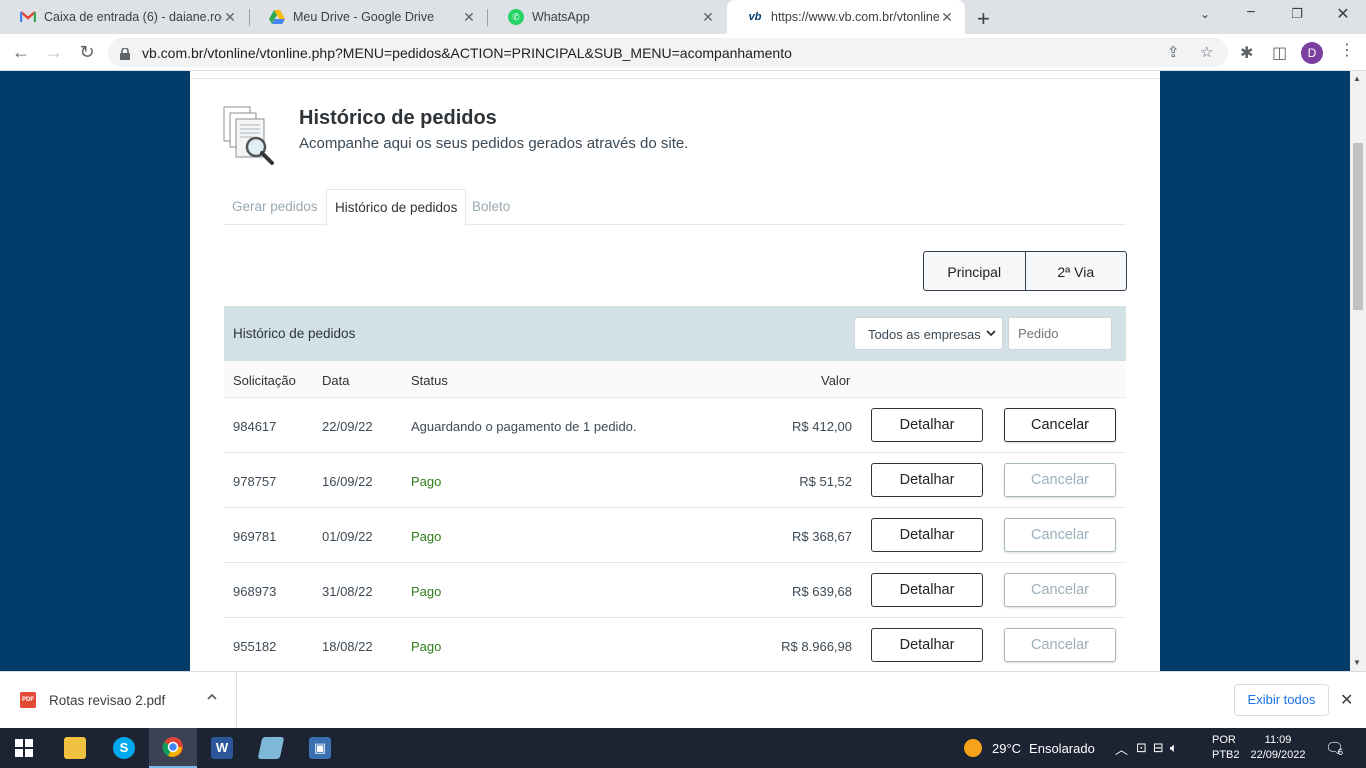 Image resolution: width=1366 pixels, height=768 pixels. I want to click on cell-valor: R$ 412,00, so click(822, 426).